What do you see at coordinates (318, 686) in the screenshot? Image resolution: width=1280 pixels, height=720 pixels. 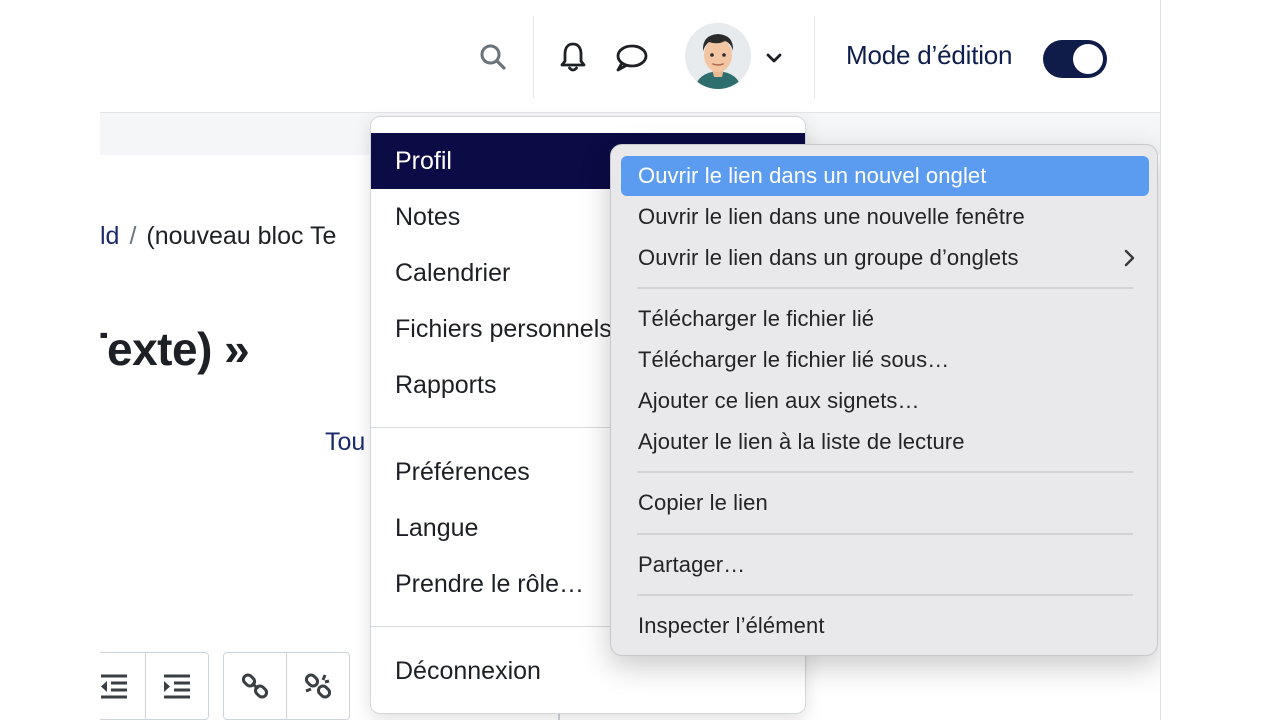 I see `unlink-button` at bounding box center [318, 686].